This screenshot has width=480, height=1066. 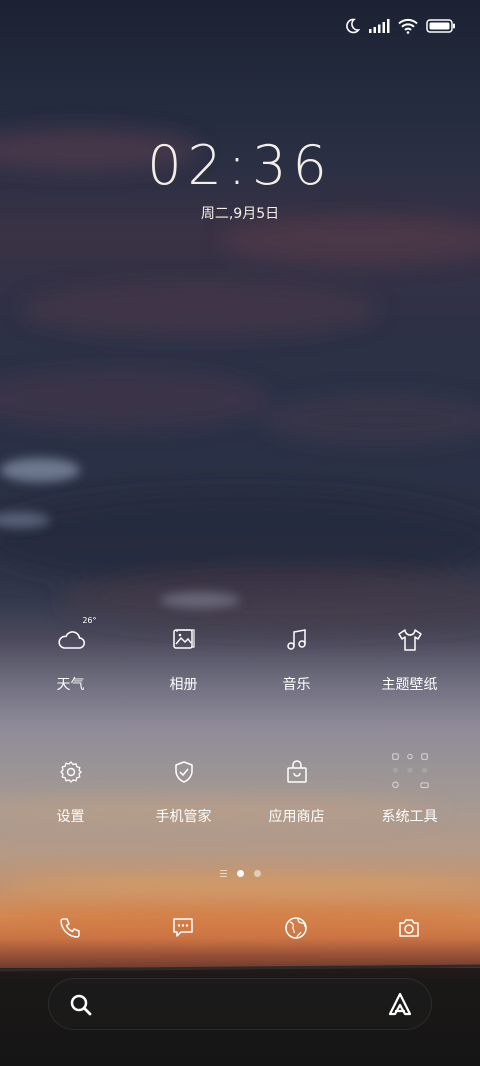 I want to click on app-themes: 主题壁纸, so click(x=409, y=657).